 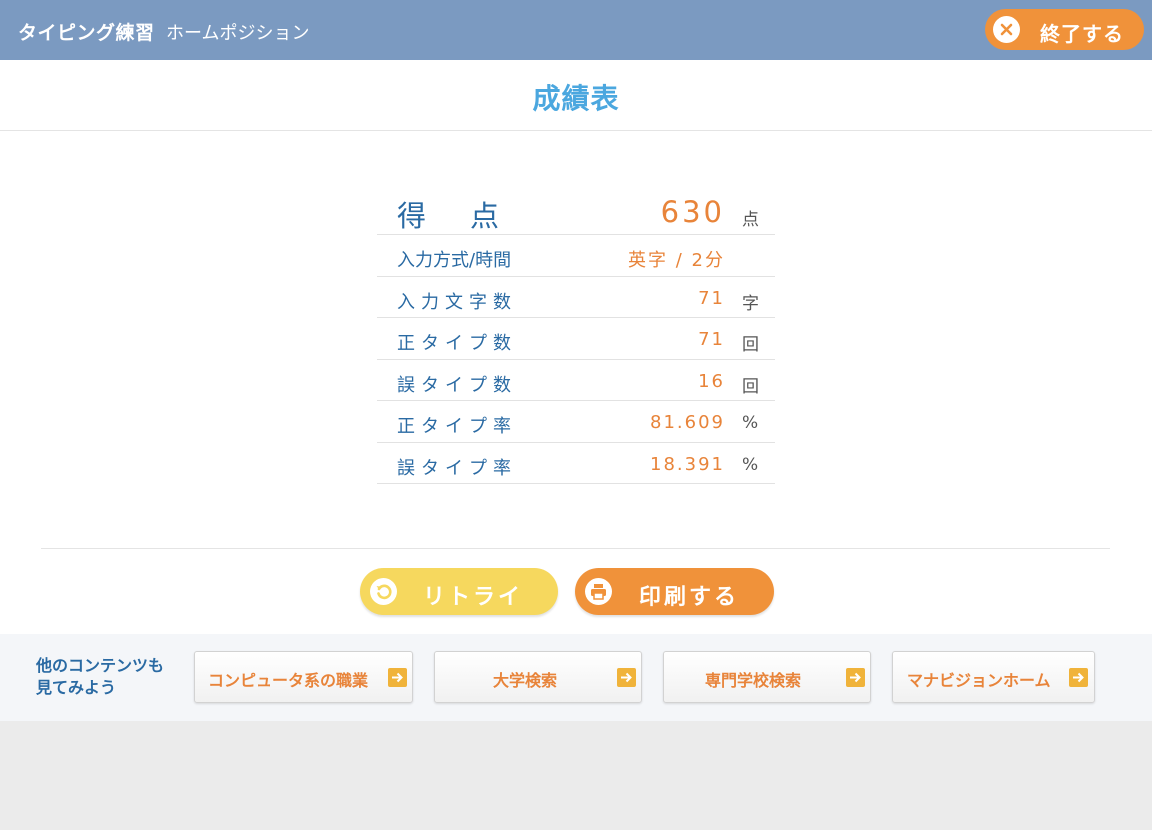 What do you see at coordinates (76, 687) in the screenshot?
I see `other-contents-line2: 見てみよう` at bounding box center [76, 687].